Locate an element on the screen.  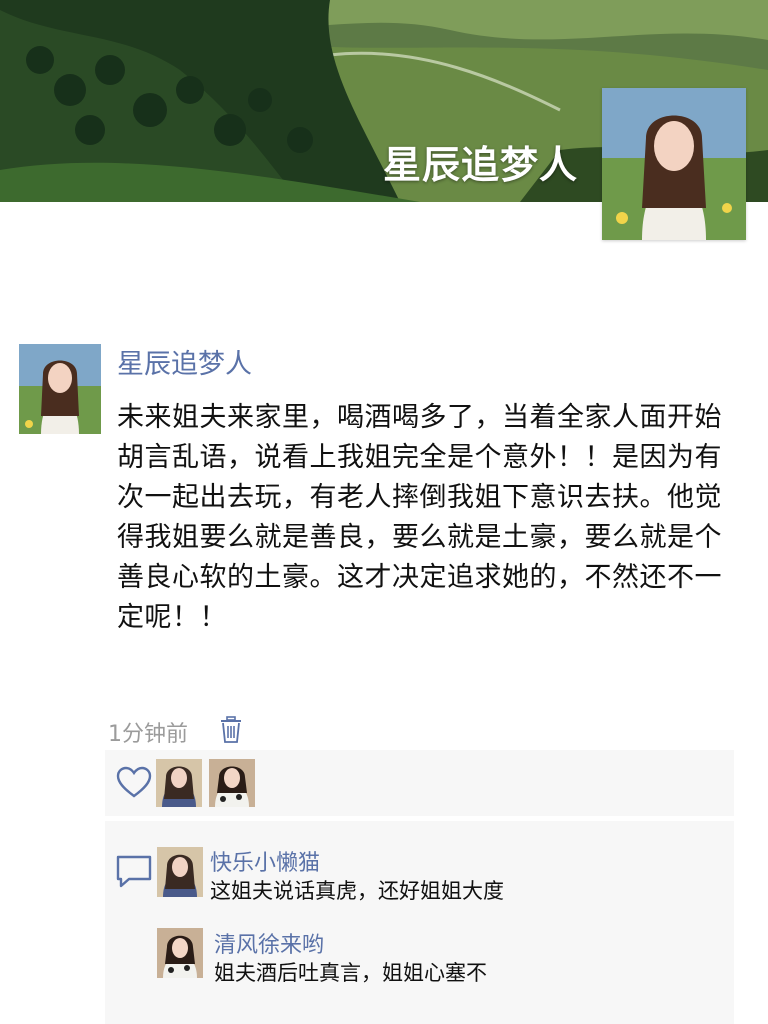
trash-icon is located at coordinates (231, 730).